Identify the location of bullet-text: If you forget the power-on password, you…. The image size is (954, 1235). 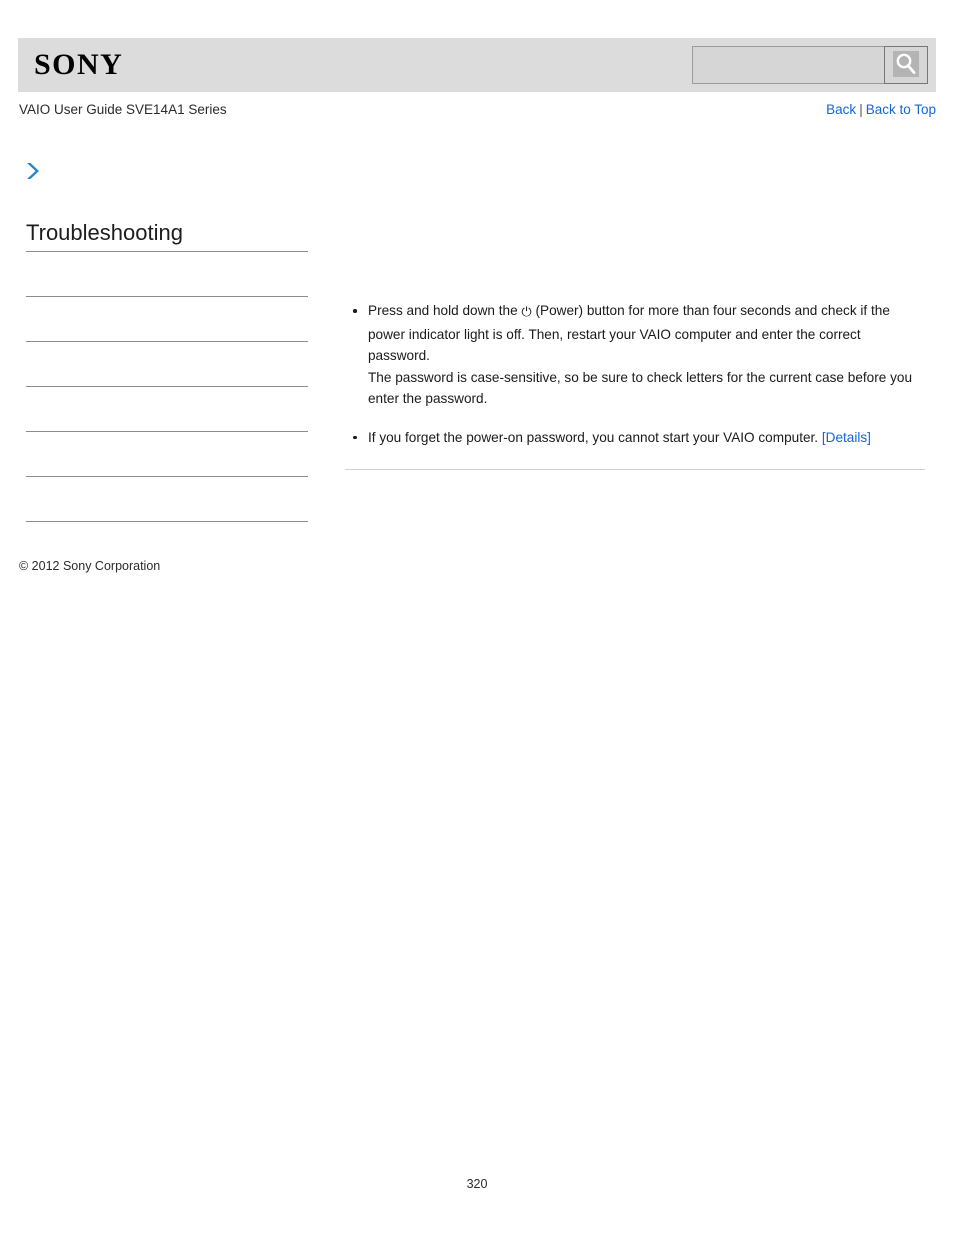
(595, 437).